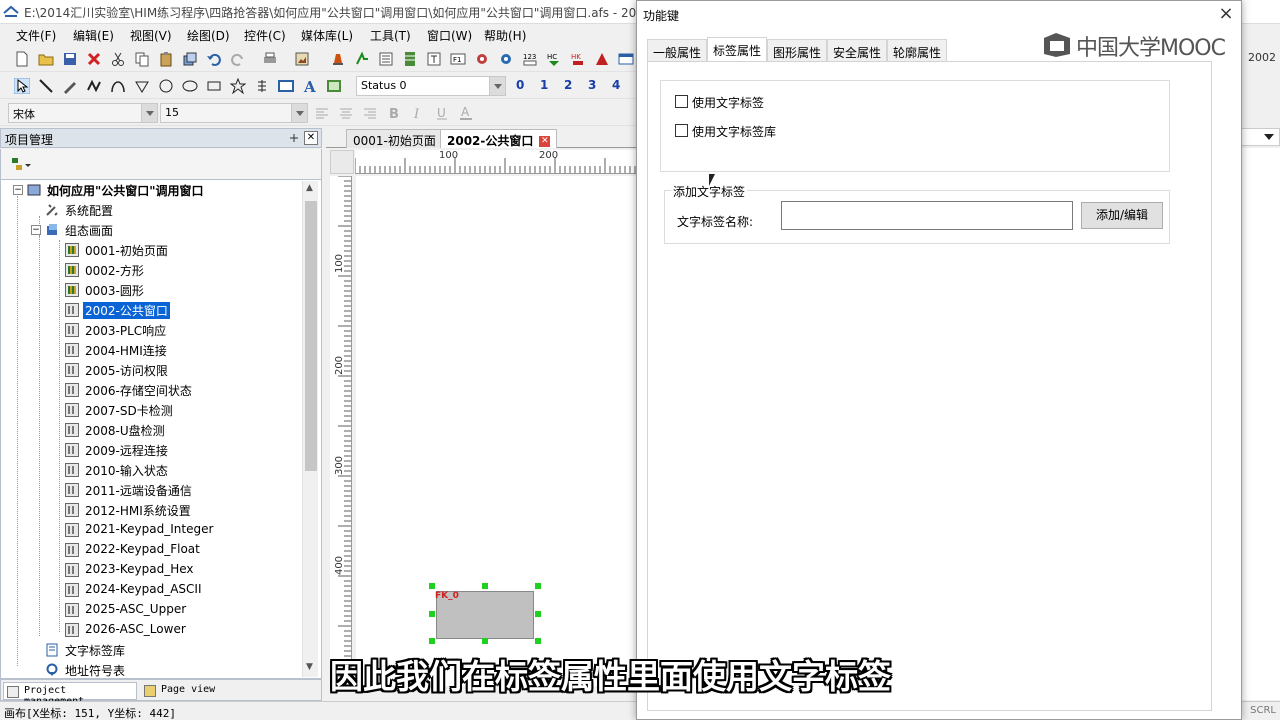  What do you see at coordinates (46, 59) in the screenshot?
I see `open-folder-icon` at bounding box center [46, 59].